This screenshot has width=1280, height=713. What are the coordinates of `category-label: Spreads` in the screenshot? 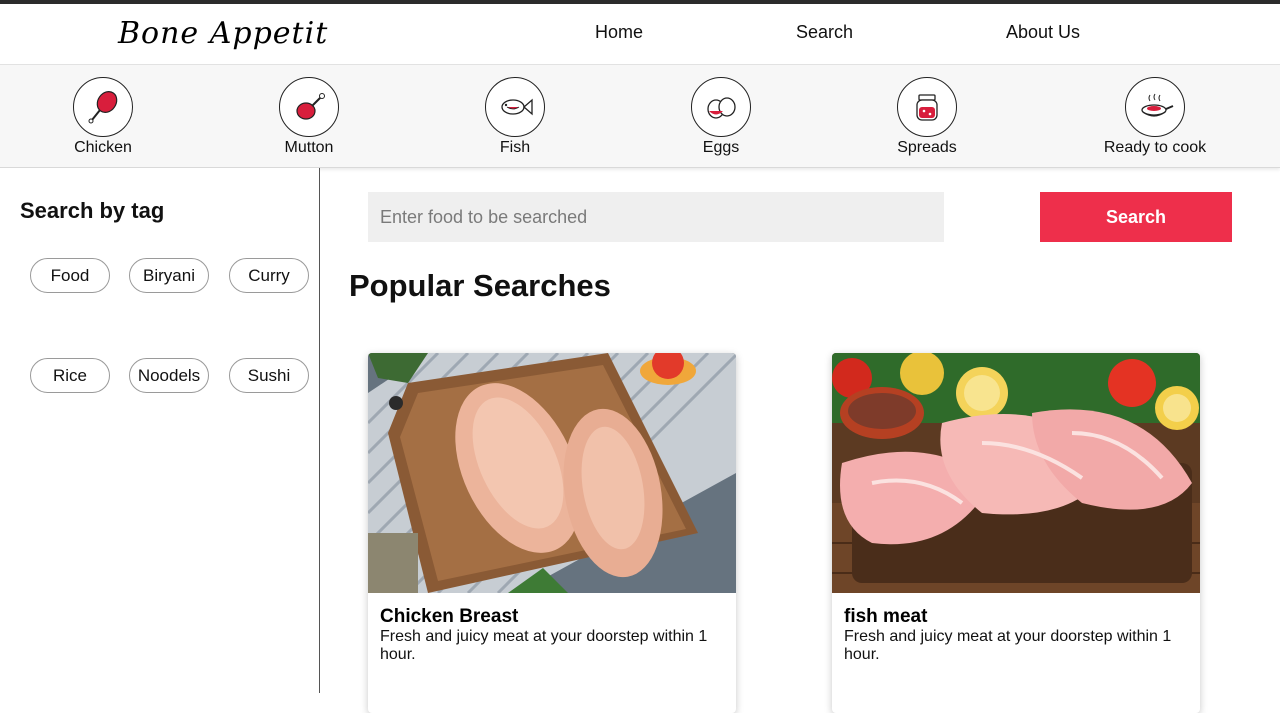 It's located at (927, 147).